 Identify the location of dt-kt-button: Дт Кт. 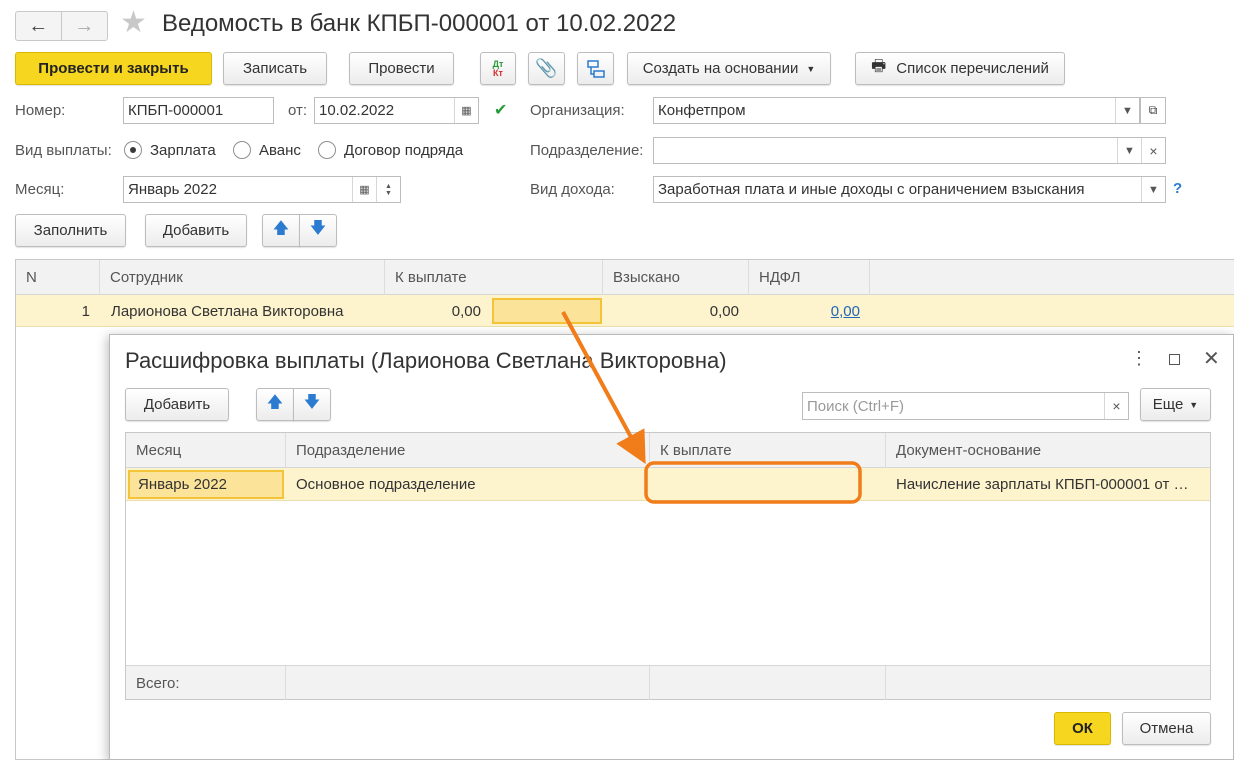
(498, 68).